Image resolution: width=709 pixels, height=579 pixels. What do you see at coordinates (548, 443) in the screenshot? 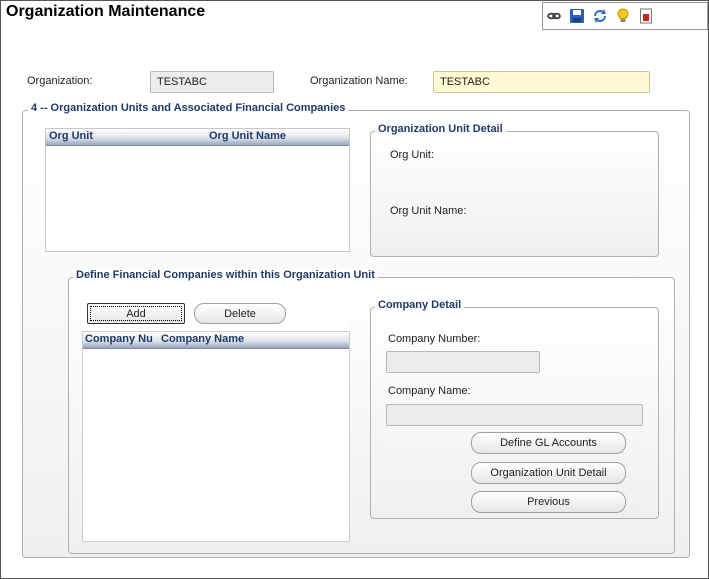
I see `define-gl-accounts-button: Define GL Accounts` at bounding box center [548, 443].